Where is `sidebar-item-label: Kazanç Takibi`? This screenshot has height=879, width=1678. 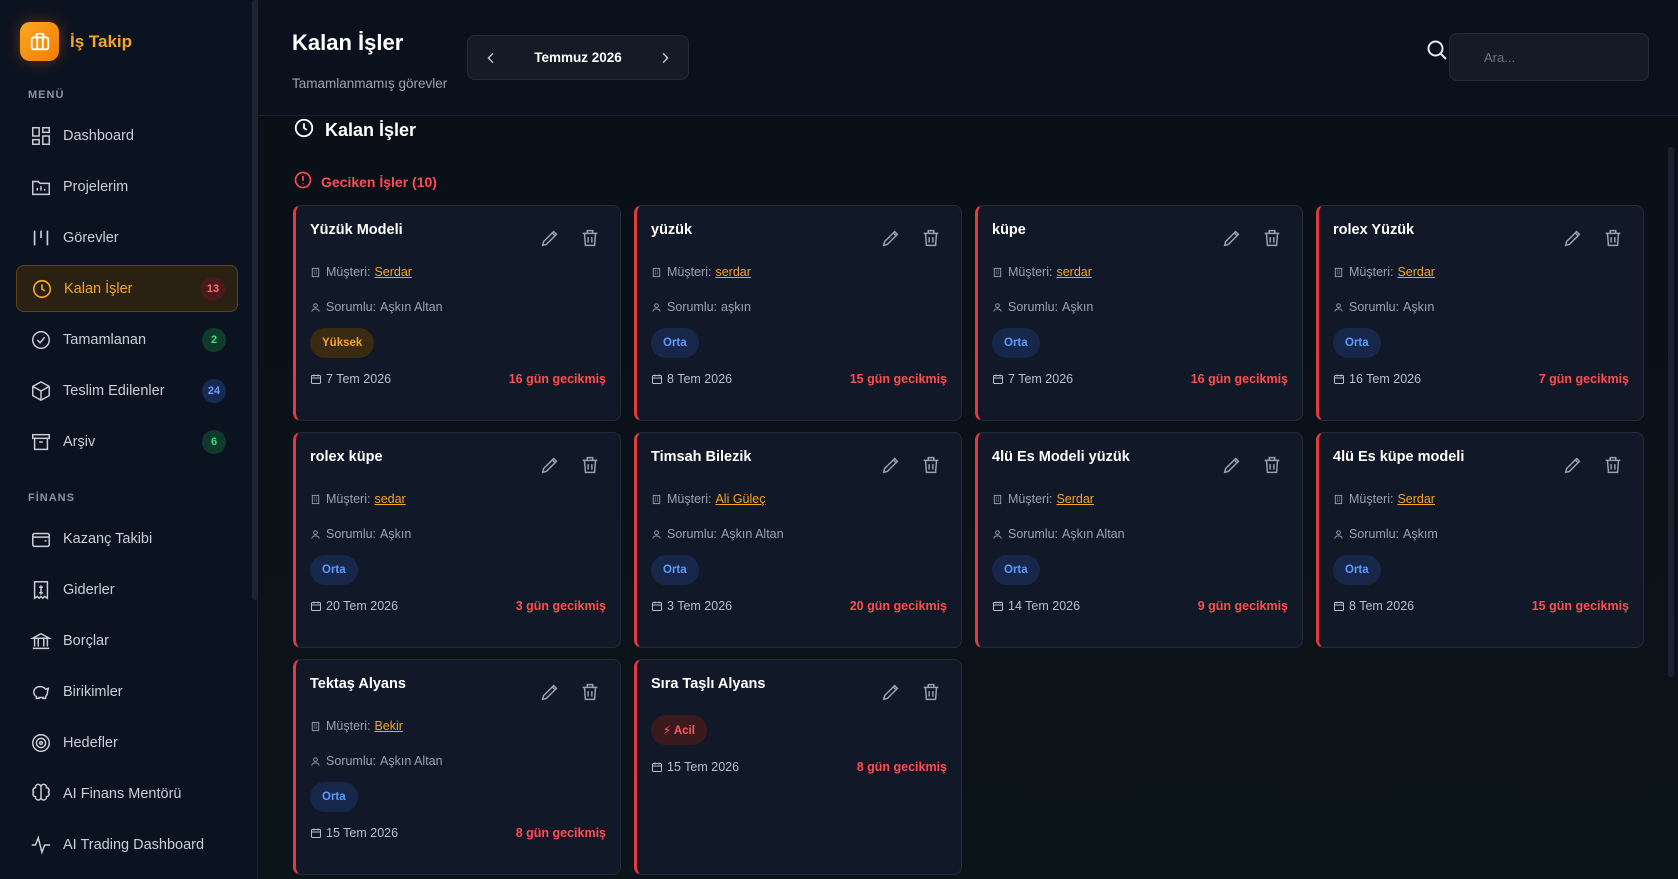 sidebar-item-label: Kazanç Takibi is located at coordinates (108, 538).